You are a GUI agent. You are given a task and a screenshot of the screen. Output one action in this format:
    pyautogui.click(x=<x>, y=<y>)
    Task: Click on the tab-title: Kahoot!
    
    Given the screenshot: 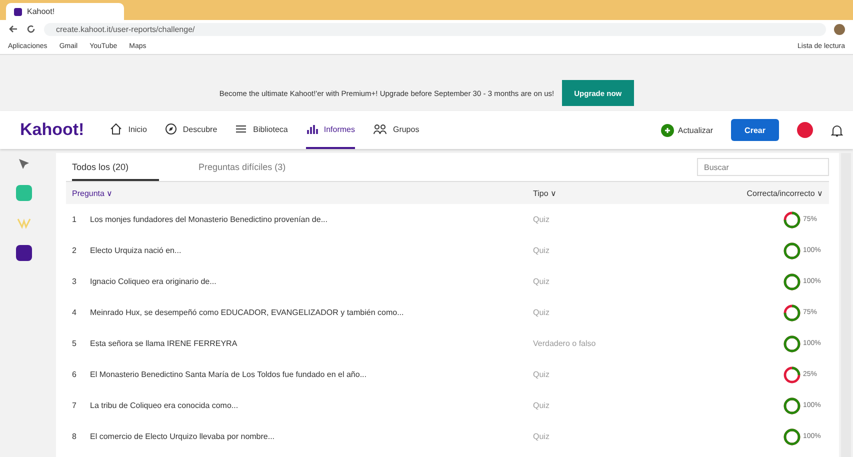 What is the action you would take?
    pyautogui.click(x=41, y=11)
    